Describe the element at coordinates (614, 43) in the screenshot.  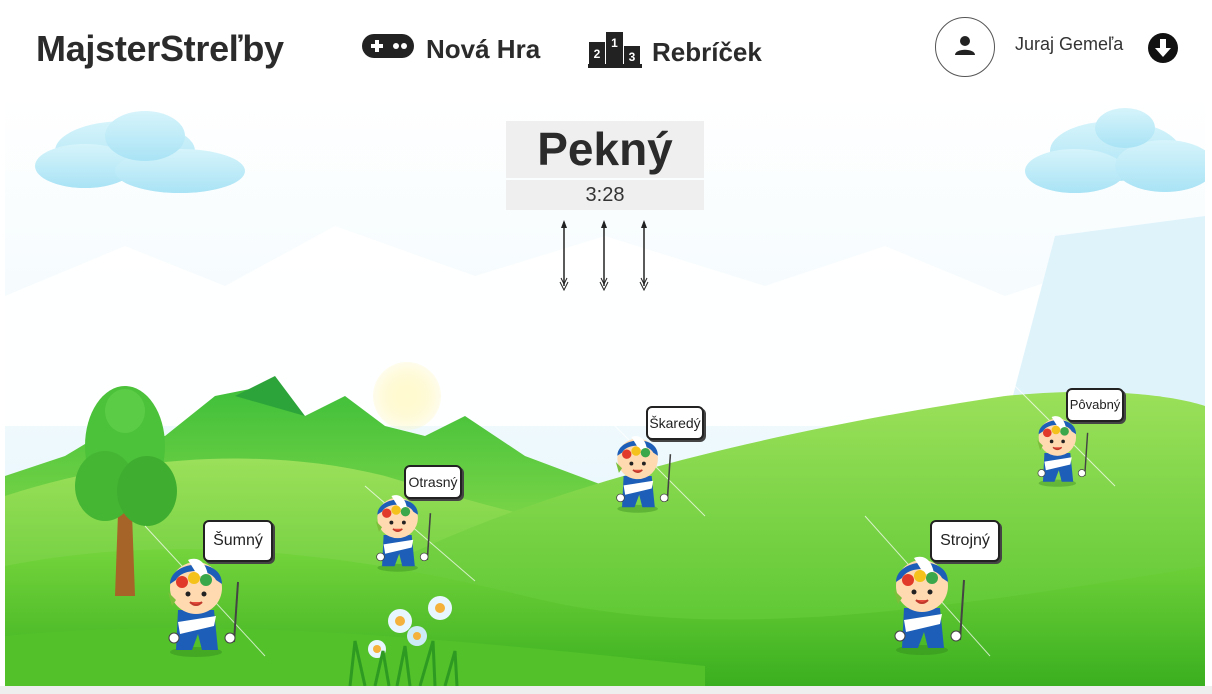
I see `svg-text: 1` at that location.